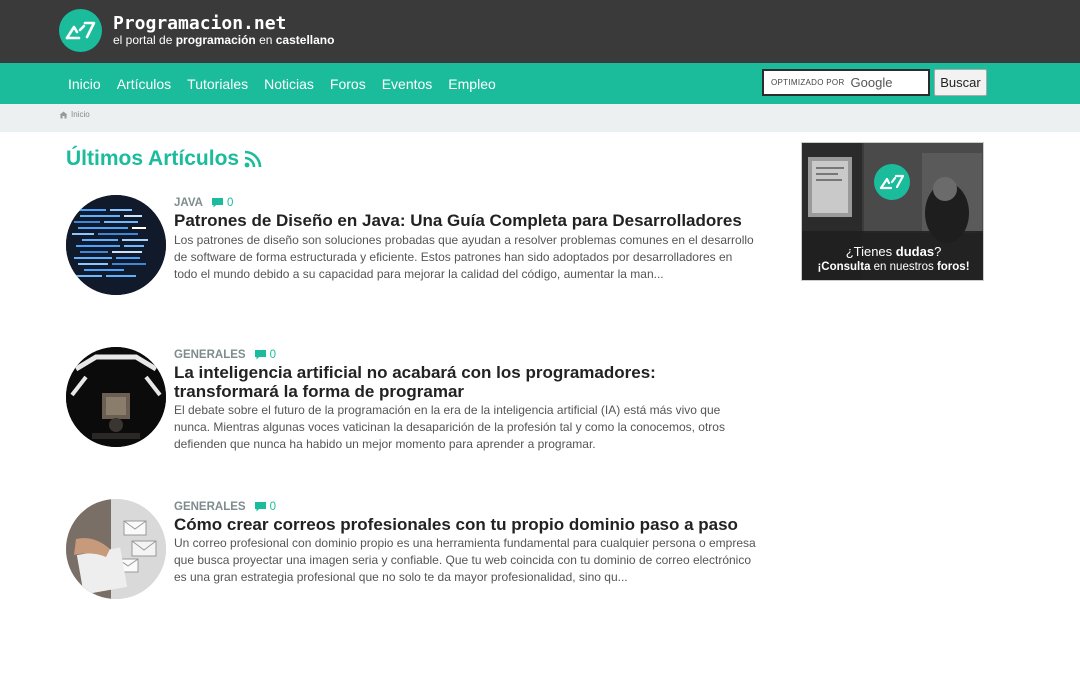 This screenshot has width=1080, height=675. What do you see at coordinates (967, 267) in the screenshot?
I see `ad-line-2-end: !` at bounding box center [967, 267].